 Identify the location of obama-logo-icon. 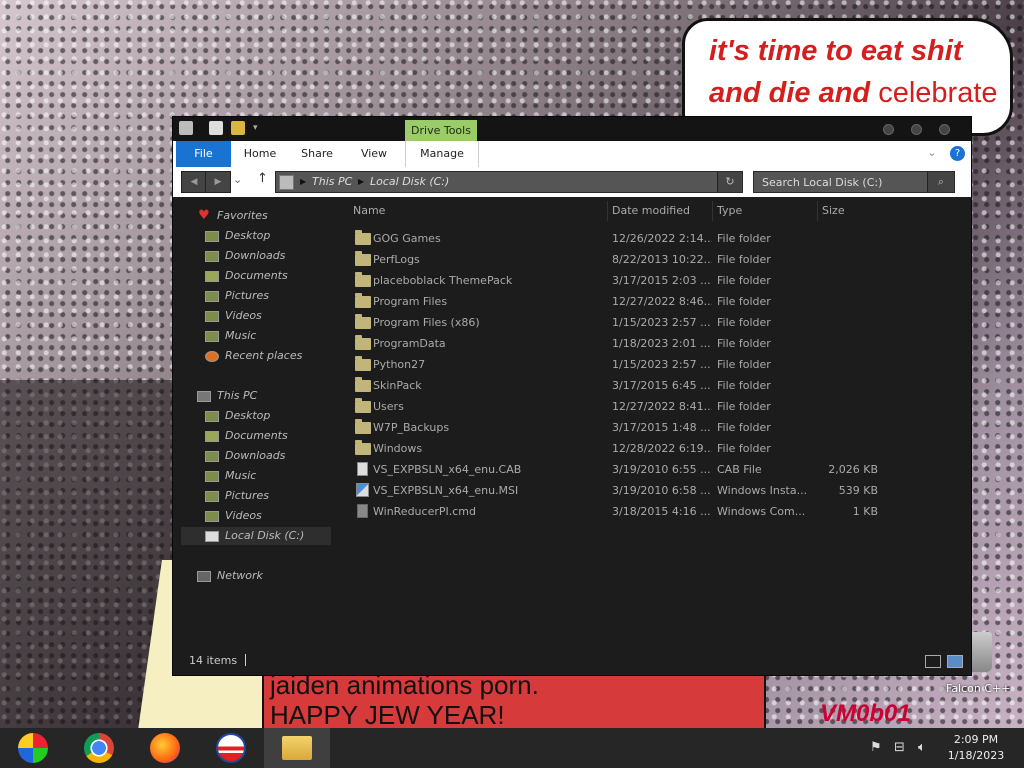
(231, 748).